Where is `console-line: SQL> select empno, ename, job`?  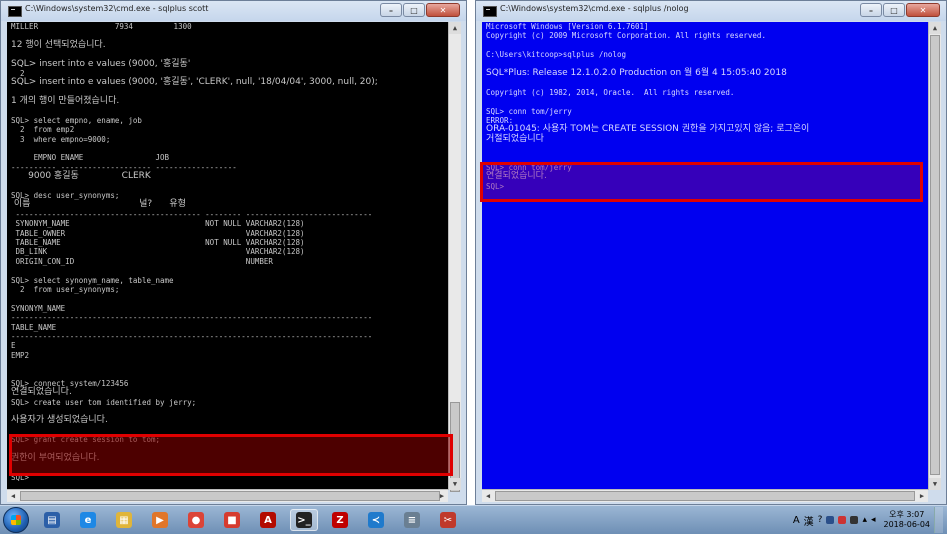 console-line: SQL> select empno, ename, job is located at coordinates (76, 120).